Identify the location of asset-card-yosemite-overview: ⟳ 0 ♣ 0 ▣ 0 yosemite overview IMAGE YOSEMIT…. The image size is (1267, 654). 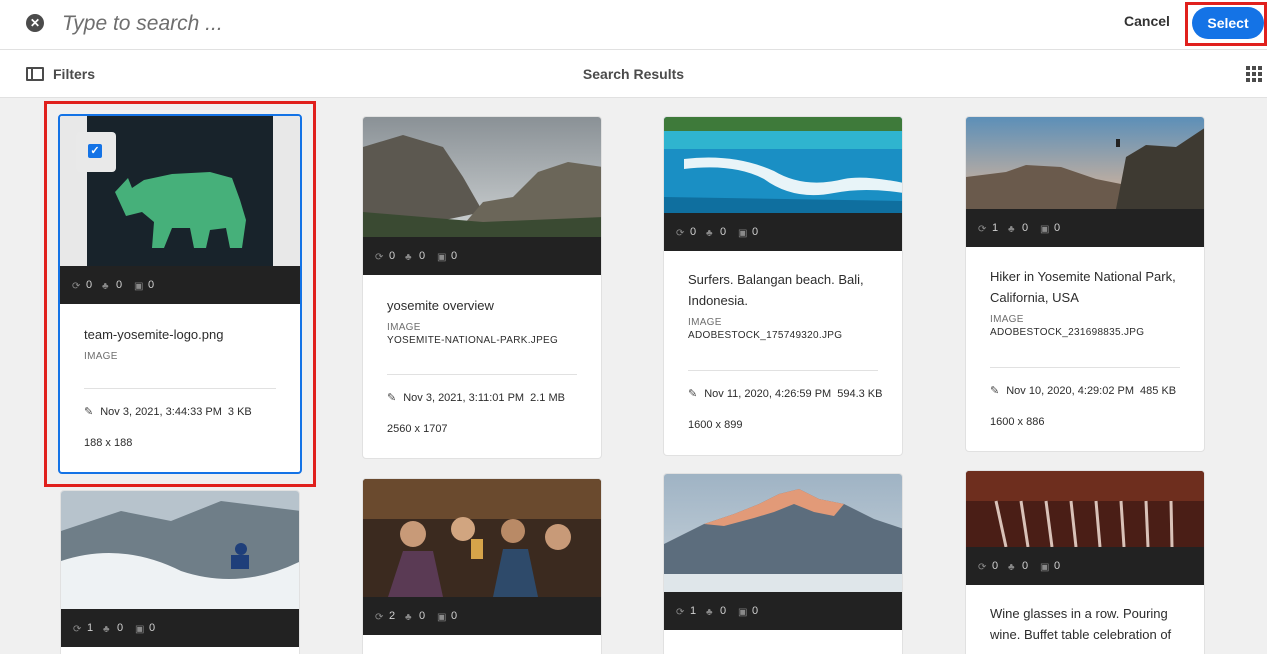
(482, 287).